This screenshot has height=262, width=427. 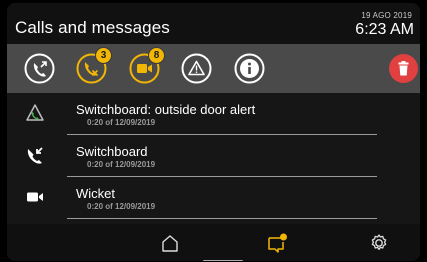 I want to click on bottom-navigation, so click(x=213, y=242).